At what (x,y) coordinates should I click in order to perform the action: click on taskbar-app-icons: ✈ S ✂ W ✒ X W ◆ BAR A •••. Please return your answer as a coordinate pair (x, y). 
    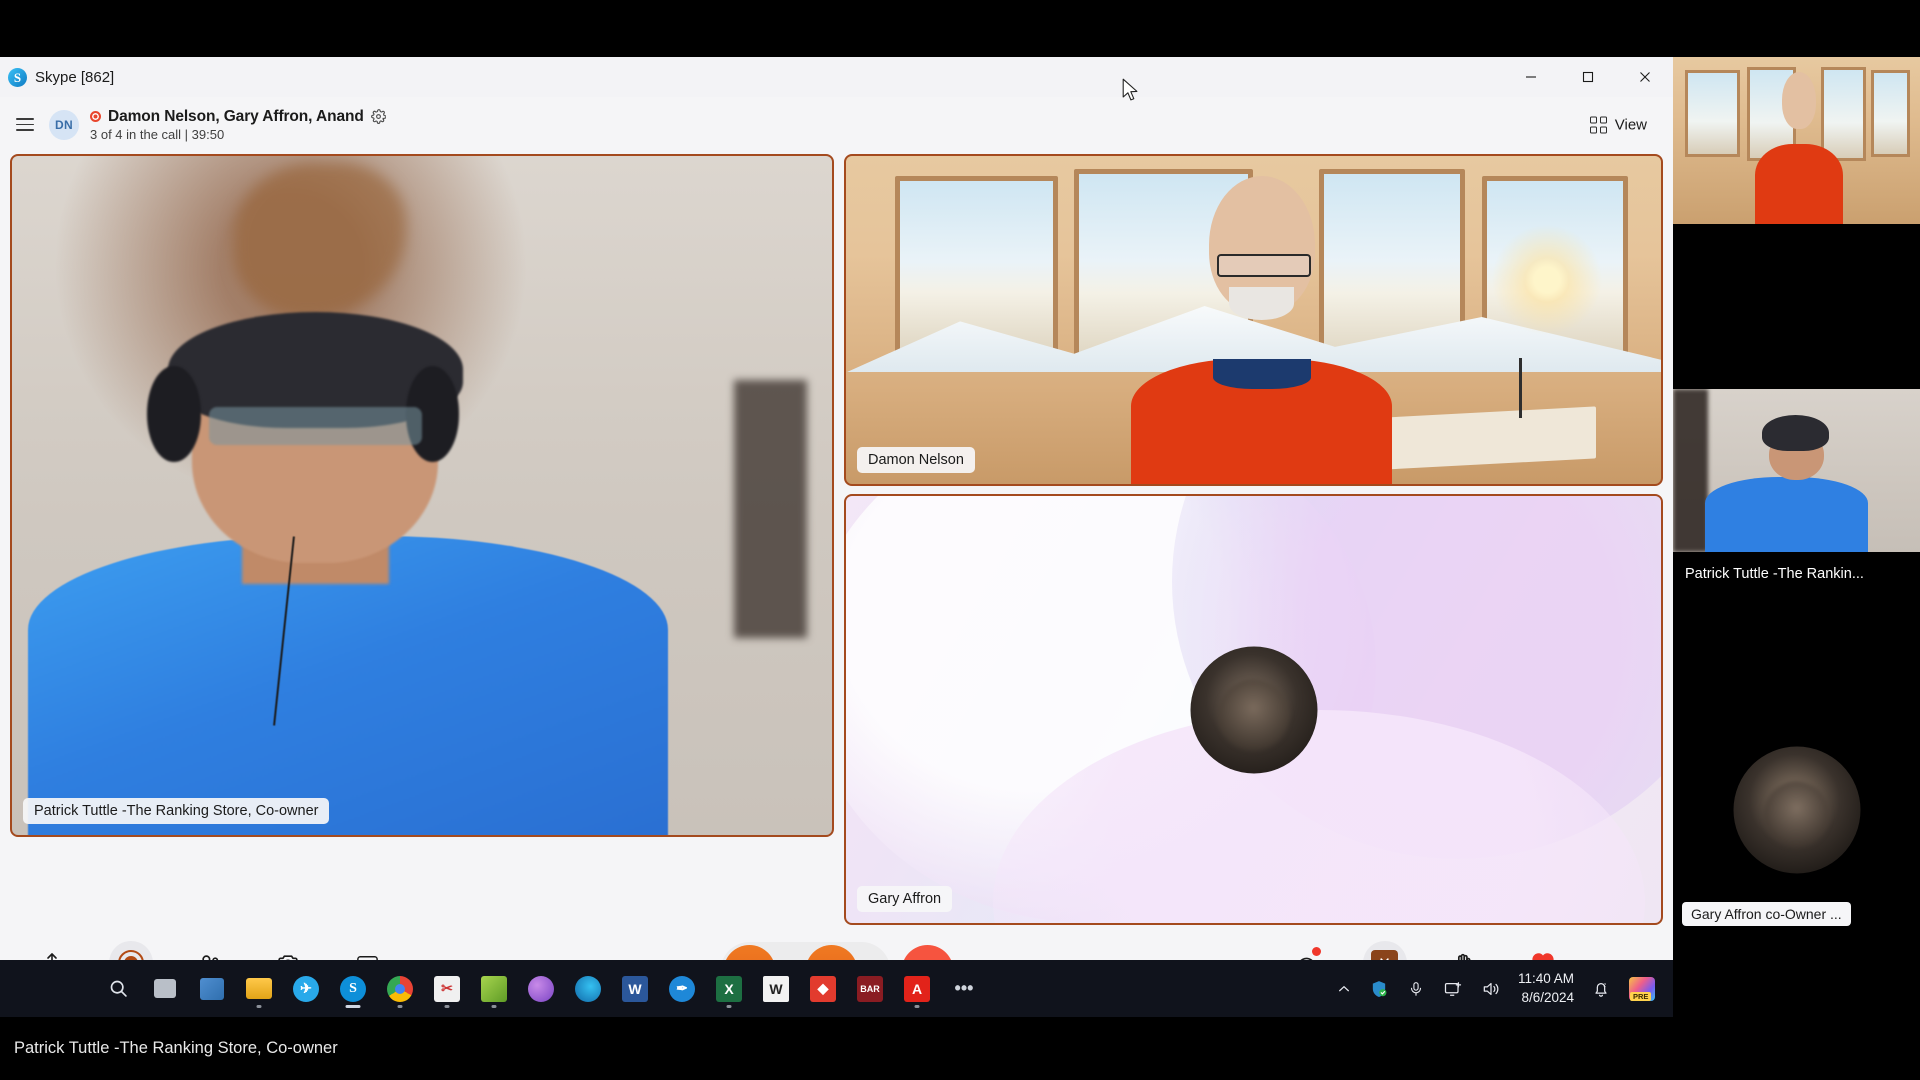
    Looking at the image, I should click on (492, 989).